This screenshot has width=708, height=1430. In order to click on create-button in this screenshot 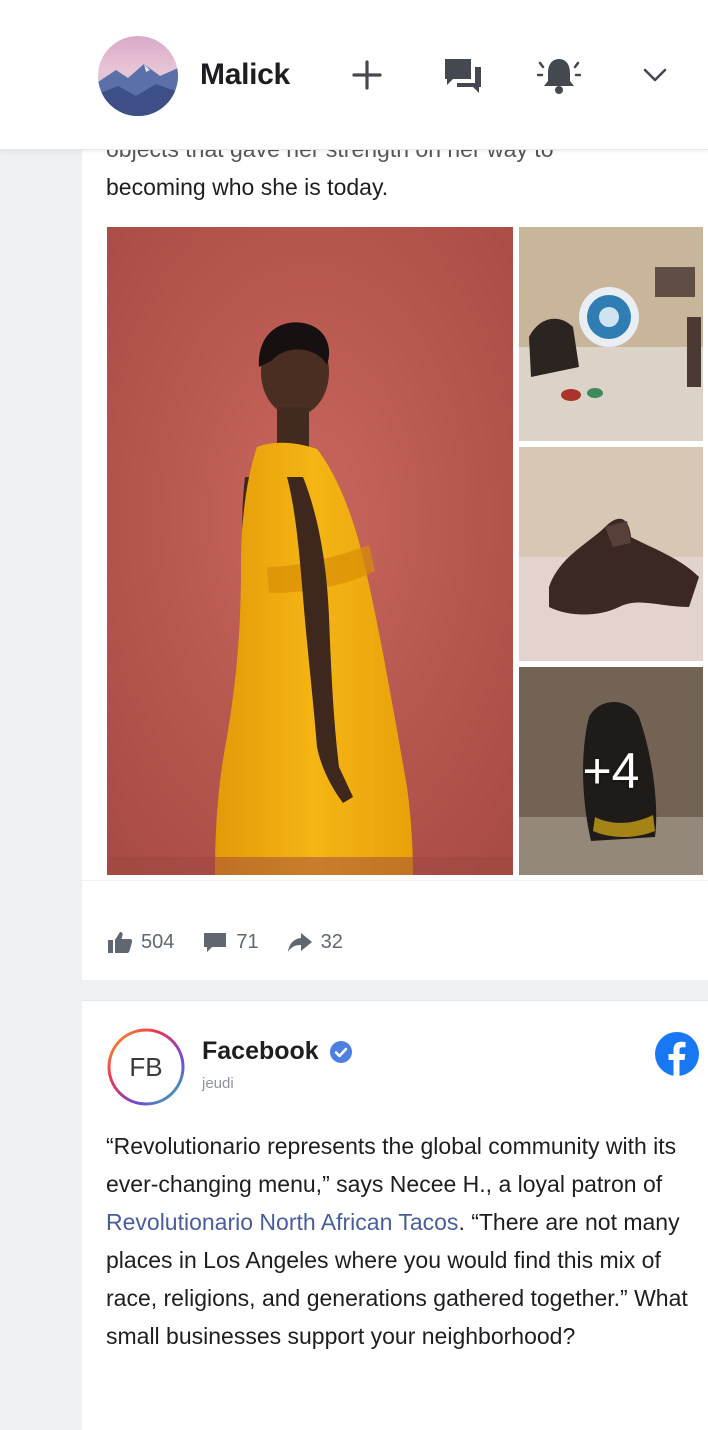, I will do `click(367, 75)`.